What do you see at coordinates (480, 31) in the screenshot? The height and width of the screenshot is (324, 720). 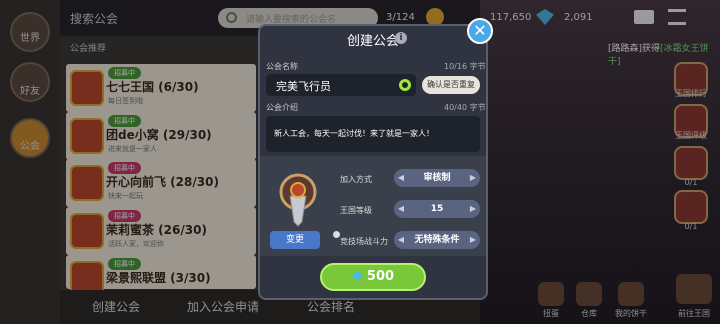 I see `close-button: ✕` at bounding box center [480, 31].